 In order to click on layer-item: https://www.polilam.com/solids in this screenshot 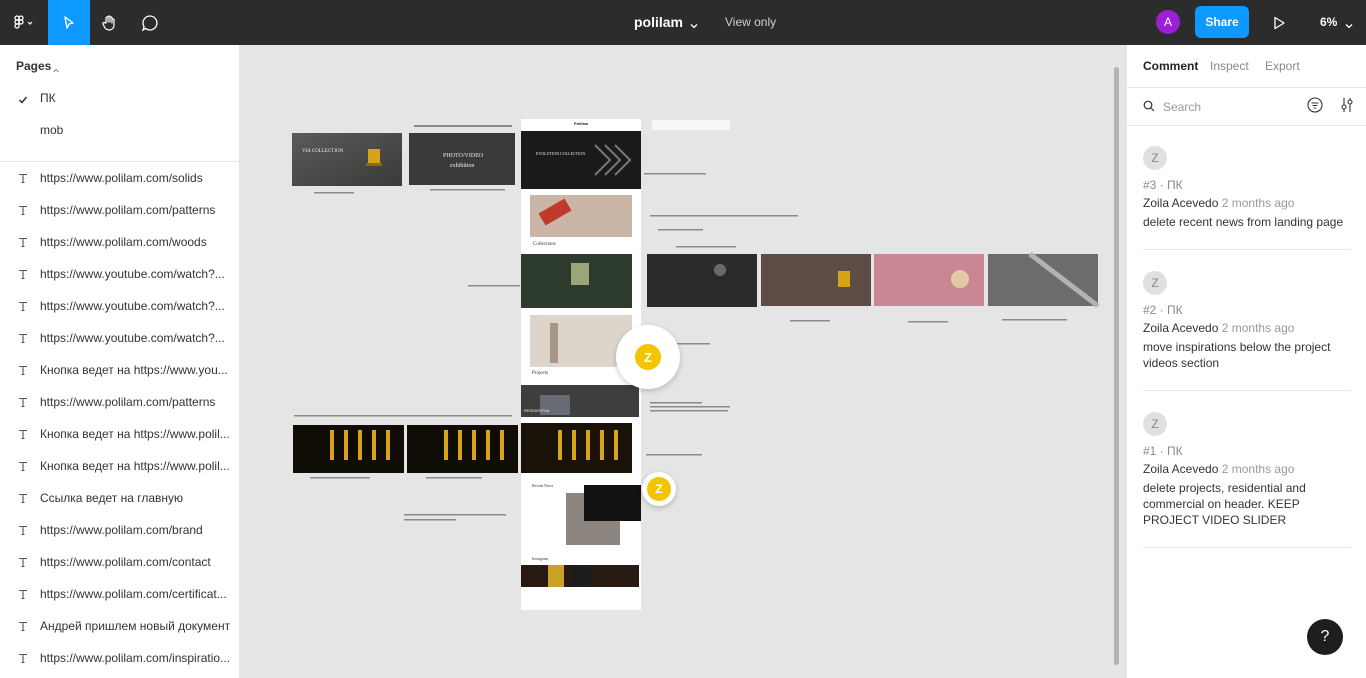, I will do `click(120, 178)`.